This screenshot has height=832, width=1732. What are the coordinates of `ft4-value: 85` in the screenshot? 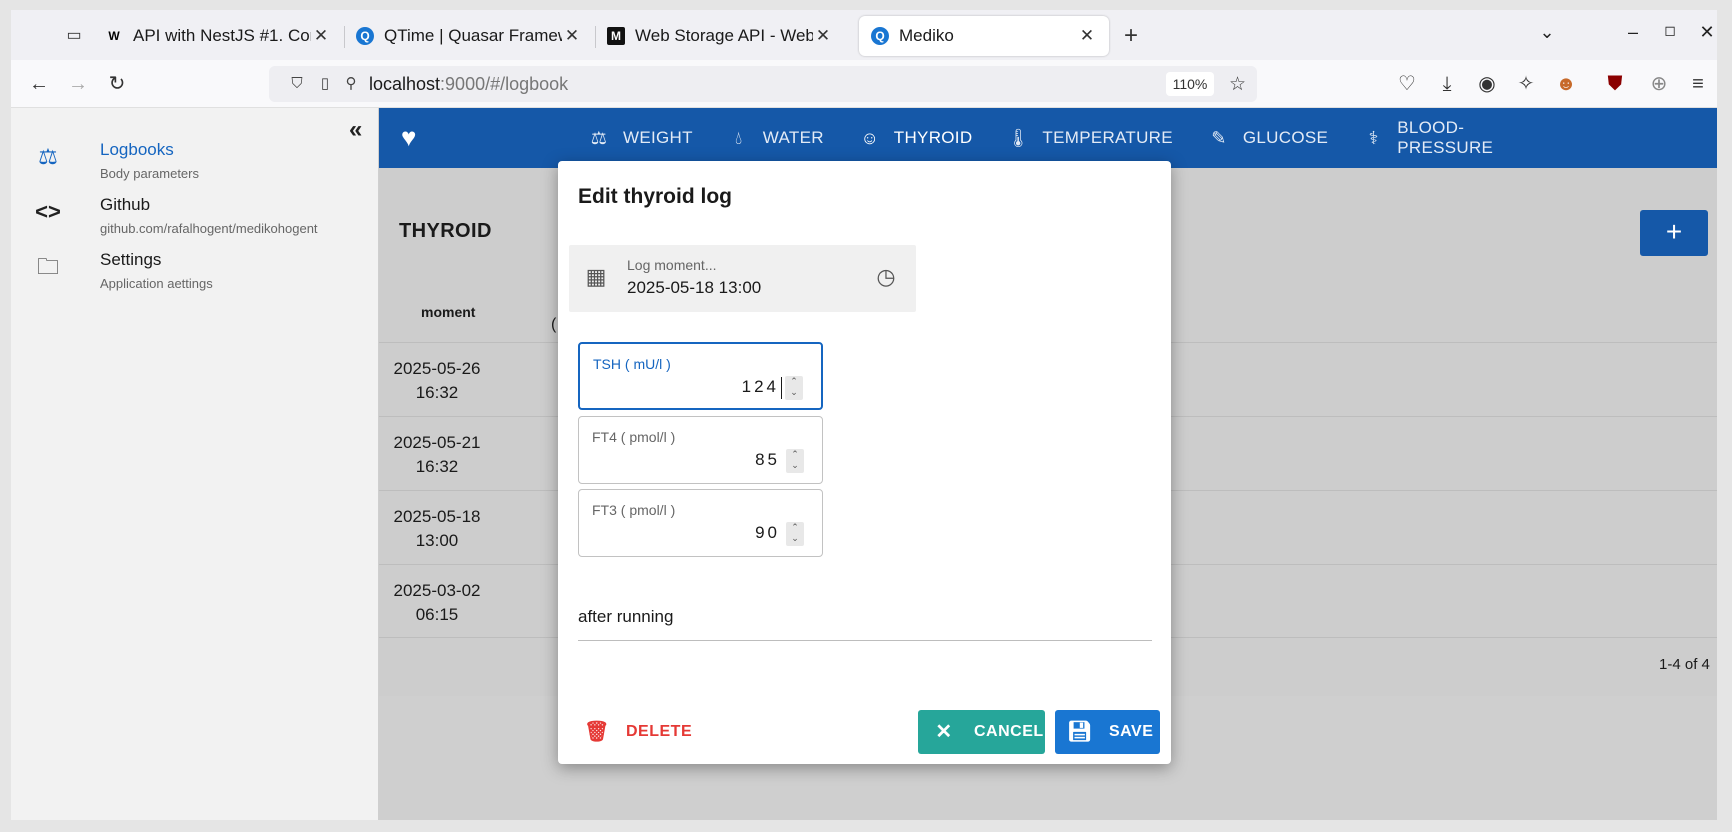 It's located at (767, 460).